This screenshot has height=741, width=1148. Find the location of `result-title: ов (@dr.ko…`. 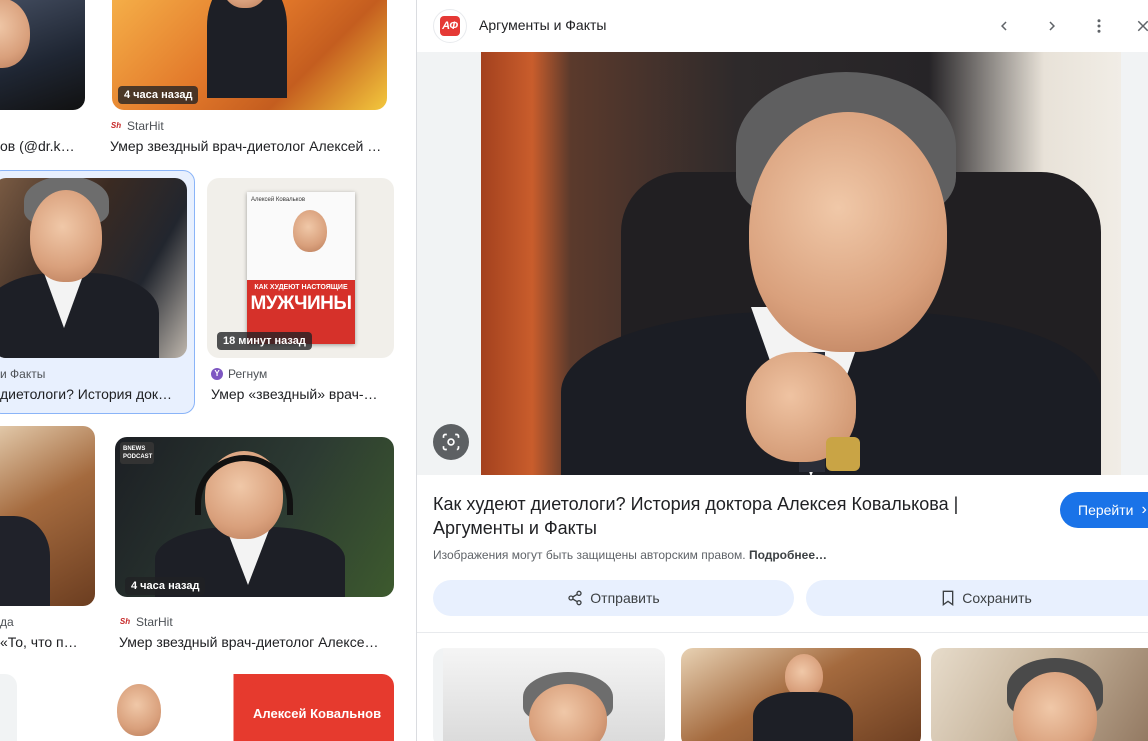

result-title: ов (@dr.ko… is located at coordinates (40, 146).